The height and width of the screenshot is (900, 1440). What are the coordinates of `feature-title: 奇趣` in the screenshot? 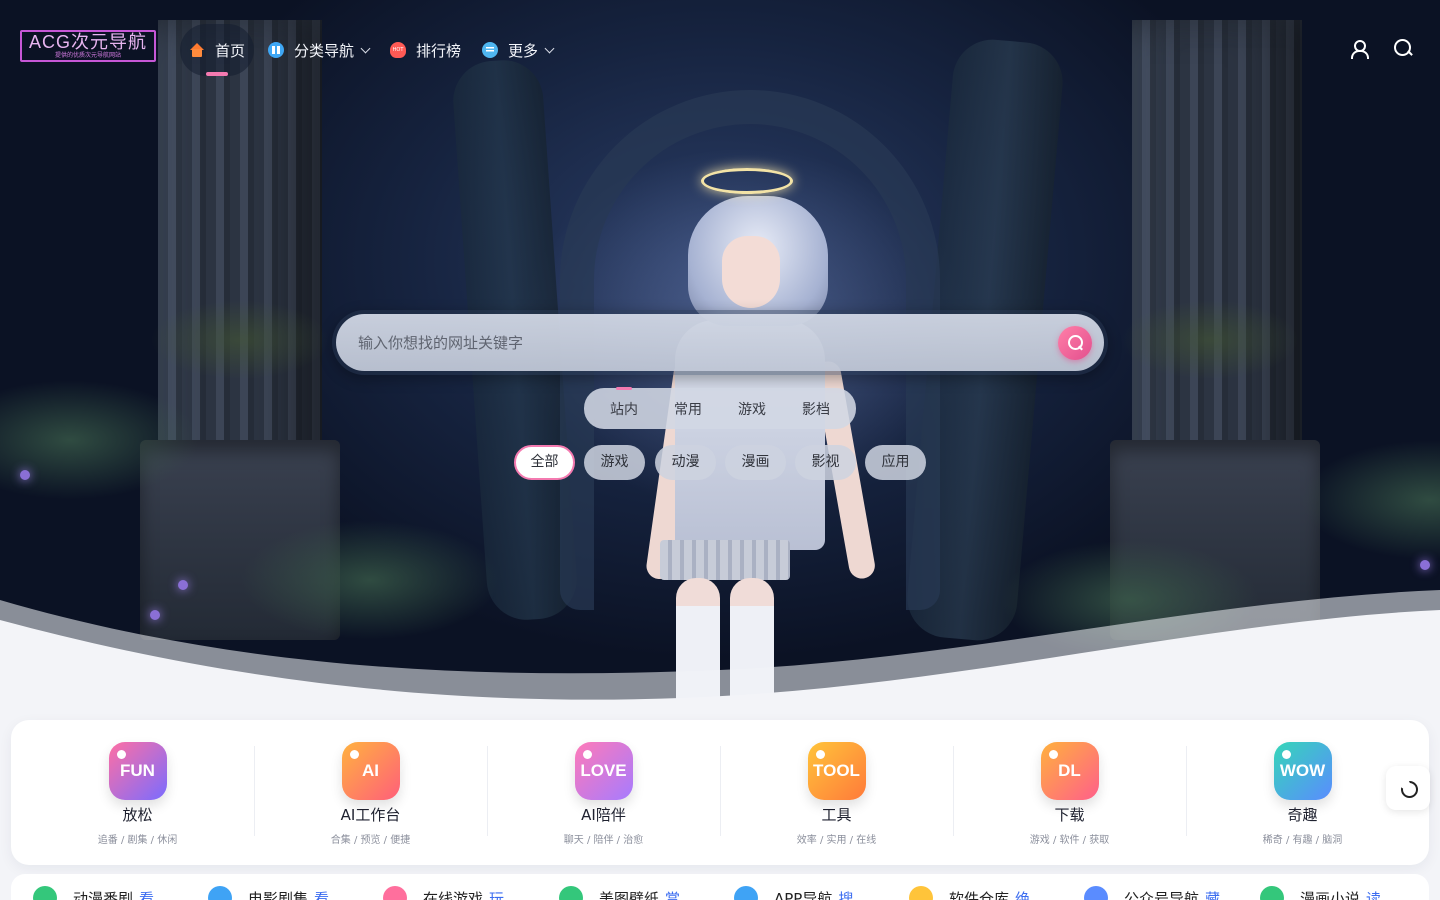 It's located at (1302, 815).